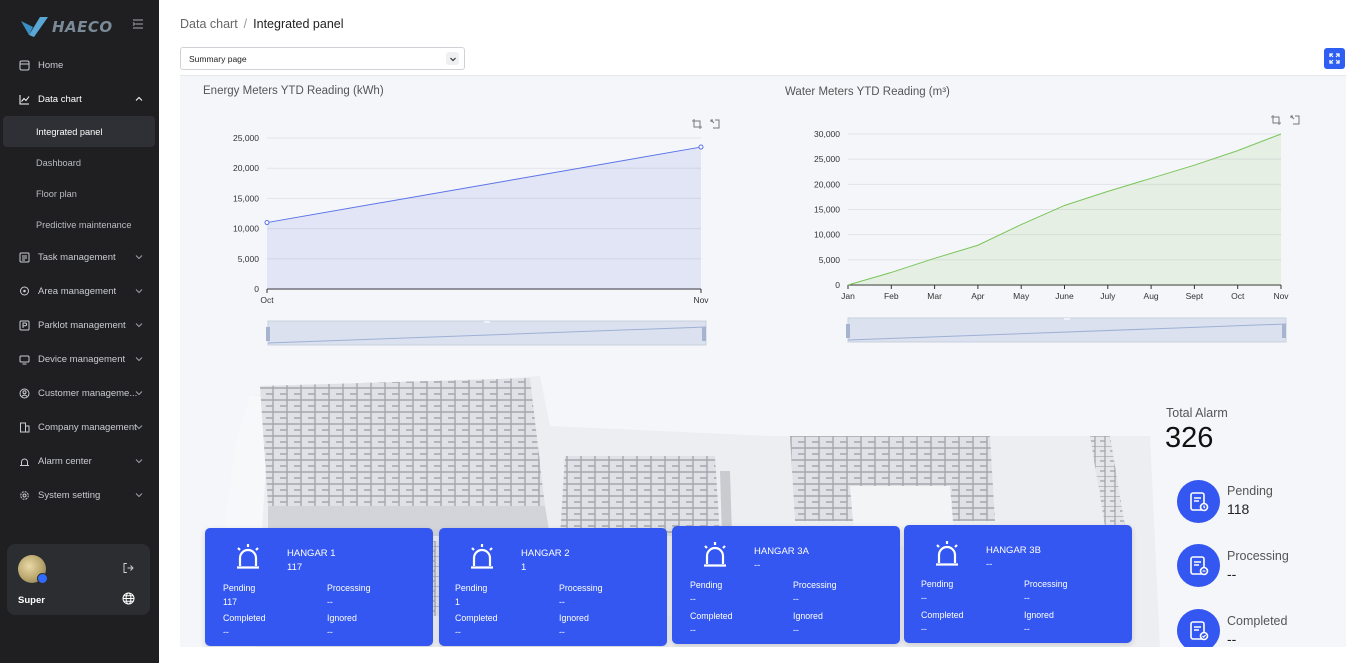 This screenshot has height=663, width=1366. Describe the element at coordinates (322, 58) in the screenshot. I see `page-select: Summary page` at that location.